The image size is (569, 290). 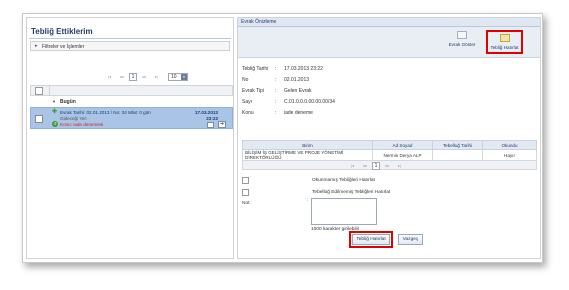 I want to click on page-size-value: 10, so click(x=174, y=76).